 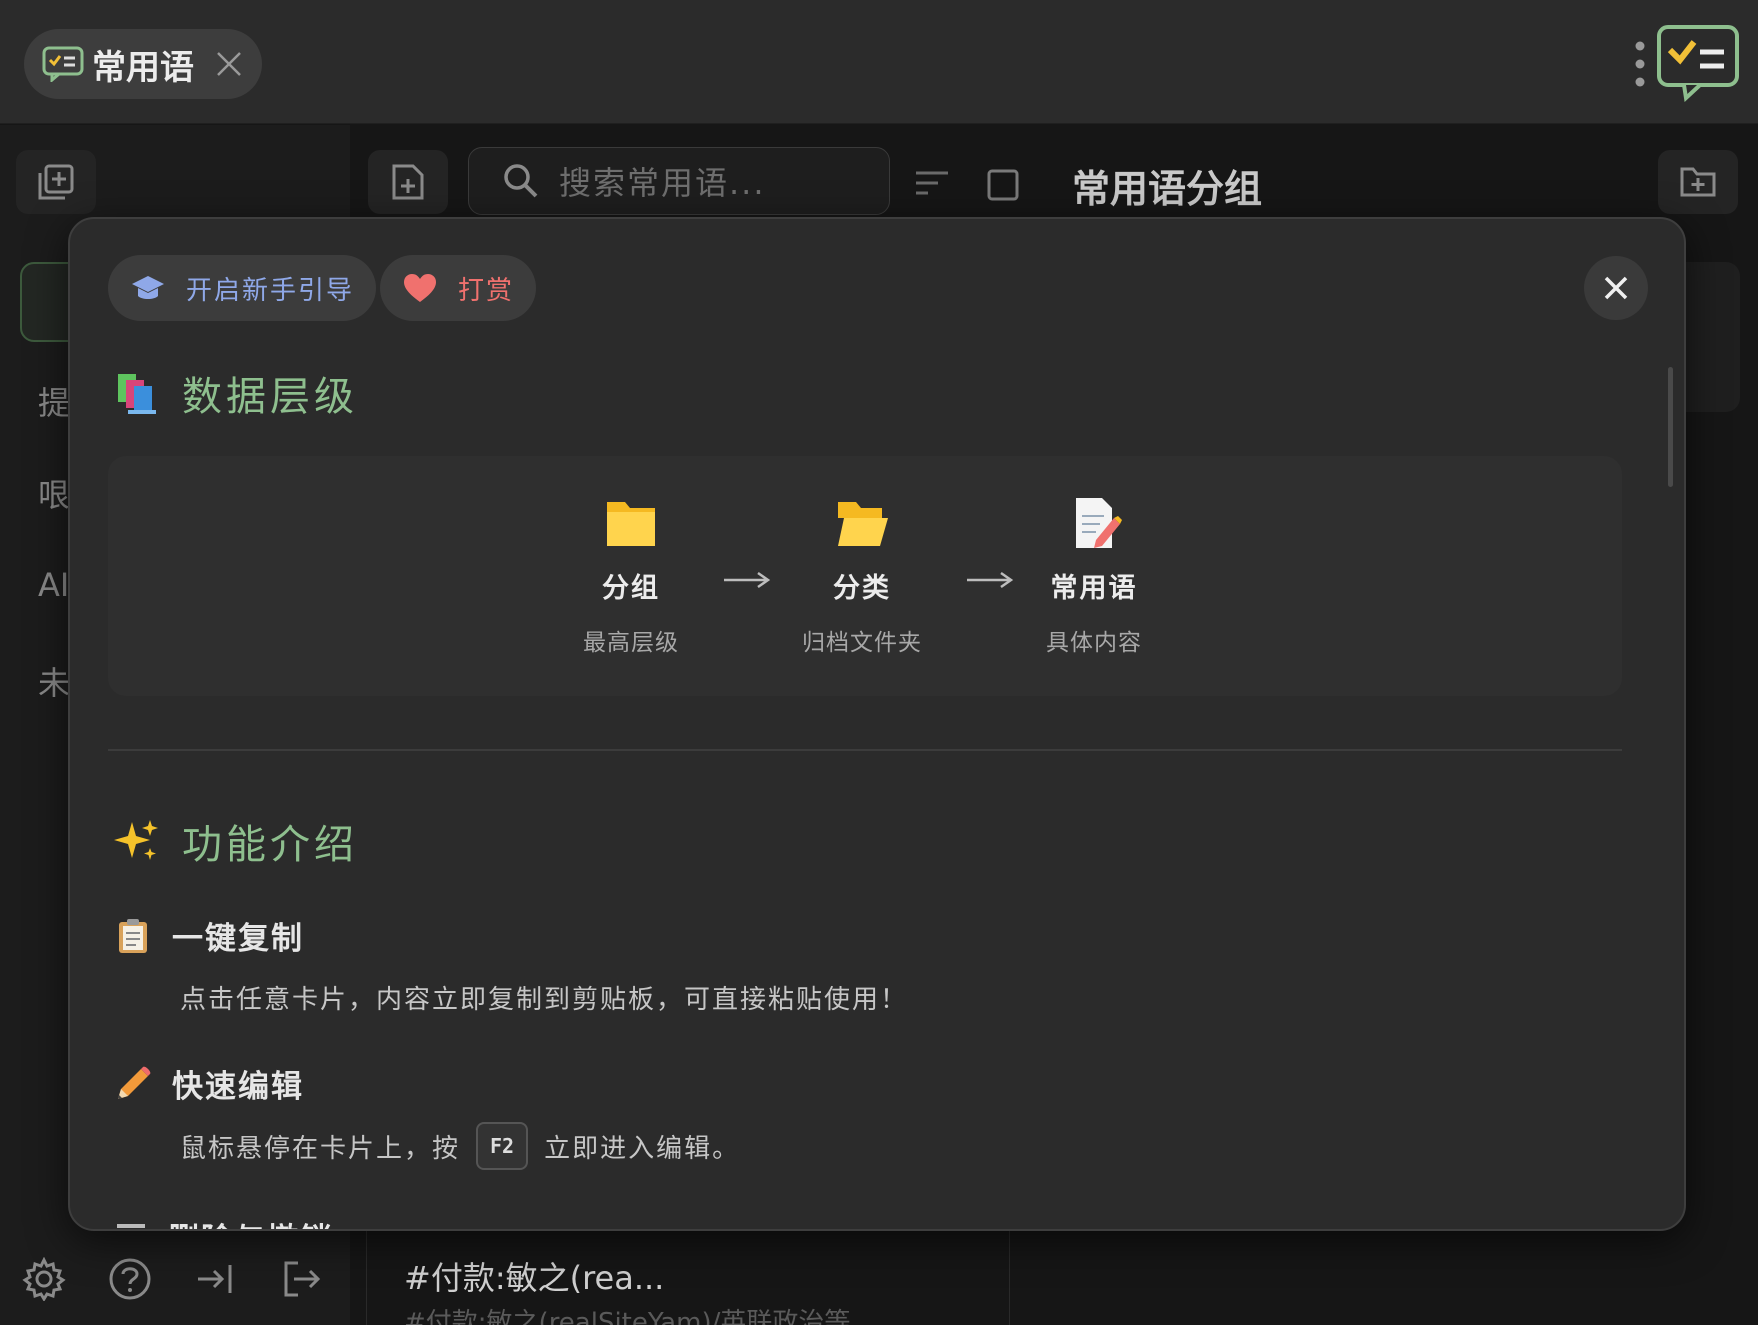 What do you see at coordinates (134, 1082) in the screenshot?
I see `pencil-icon` at bounding box center [134, 1082].